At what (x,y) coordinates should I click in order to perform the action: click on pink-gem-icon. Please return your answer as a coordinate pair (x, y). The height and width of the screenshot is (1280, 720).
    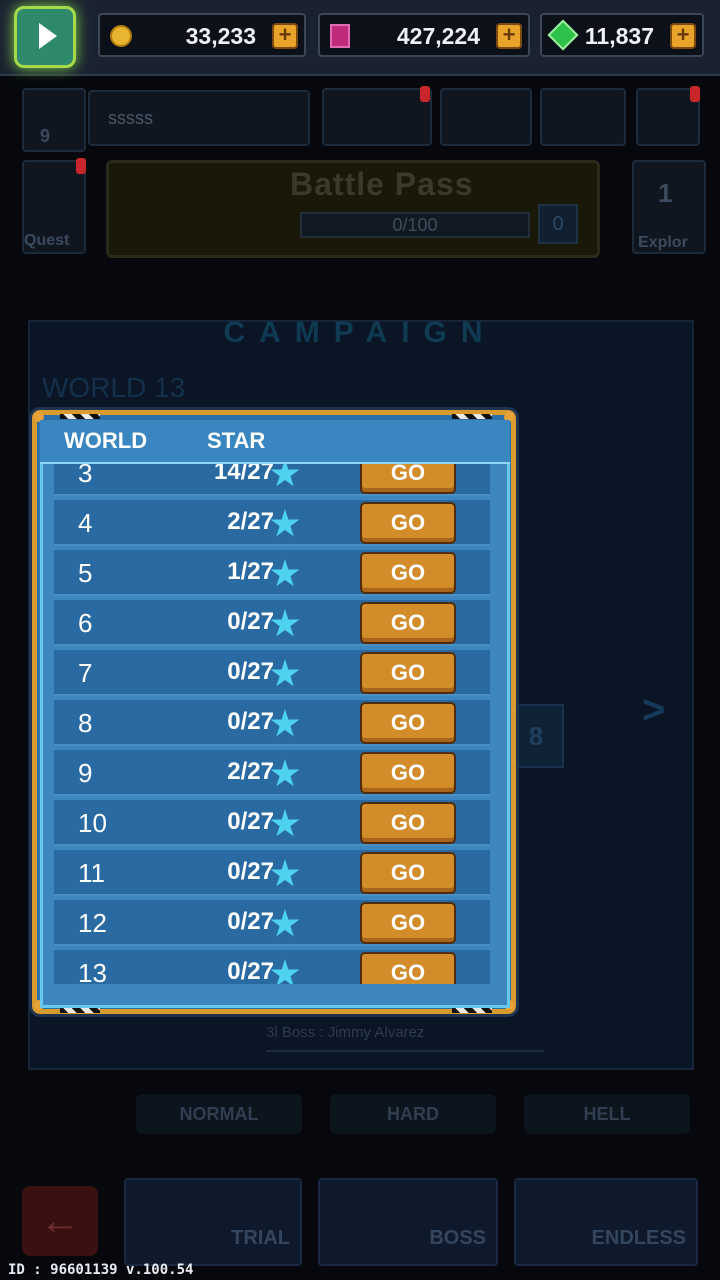
    Looking at the image, I should click on (340, 36).